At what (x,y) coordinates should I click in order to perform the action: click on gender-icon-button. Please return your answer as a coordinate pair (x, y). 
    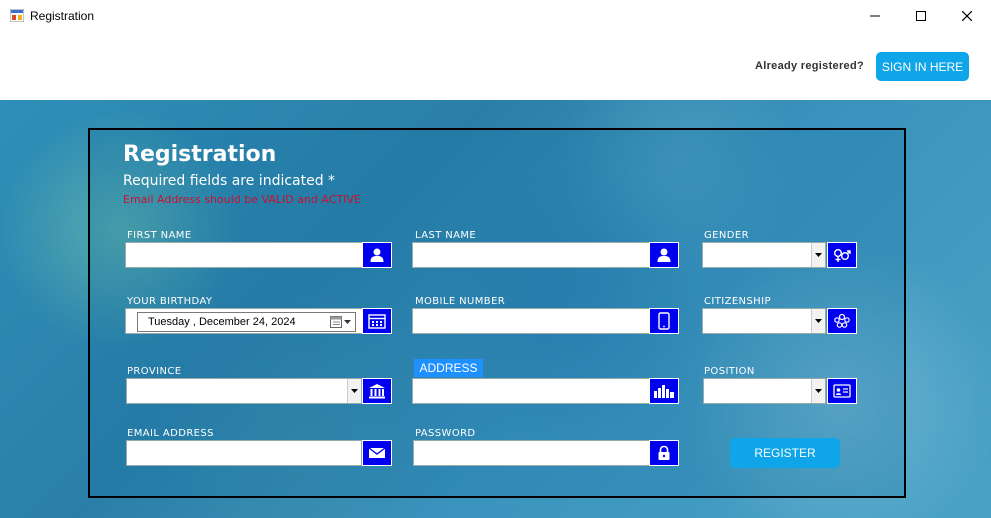
    Looking at the image, I should click on (842, 255).